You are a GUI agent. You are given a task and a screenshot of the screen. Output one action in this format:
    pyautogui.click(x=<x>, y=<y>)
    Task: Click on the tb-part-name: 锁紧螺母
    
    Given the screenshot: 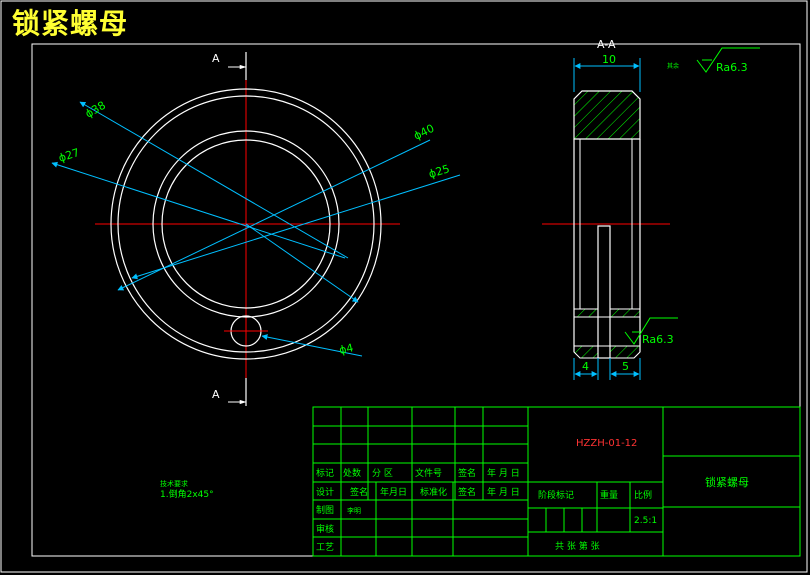 What is the action you would take?
    pyautogui.click(x=727, y=482)
    